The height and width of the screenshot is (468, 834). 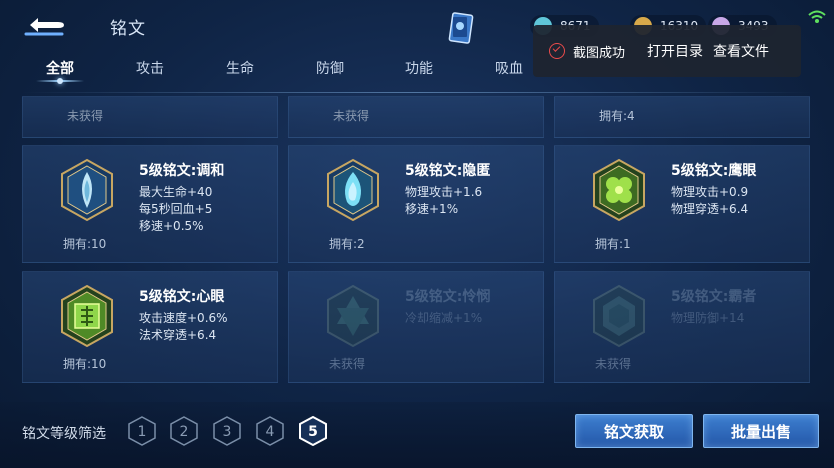 I want to click on wifi-icon, so click(x=817, y=16).